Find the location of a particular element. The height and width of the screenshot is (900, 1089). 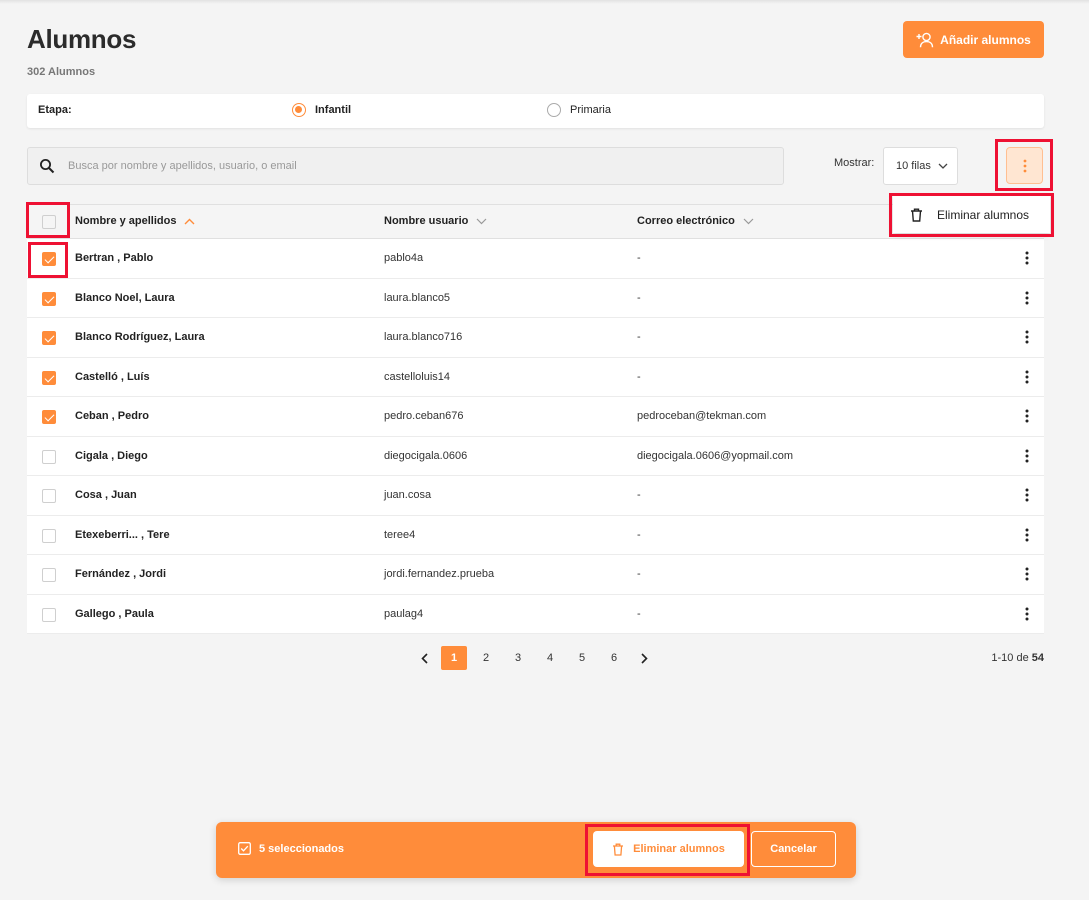

add-students-button: Añadir alumnos is located at coordinates (973, 39).